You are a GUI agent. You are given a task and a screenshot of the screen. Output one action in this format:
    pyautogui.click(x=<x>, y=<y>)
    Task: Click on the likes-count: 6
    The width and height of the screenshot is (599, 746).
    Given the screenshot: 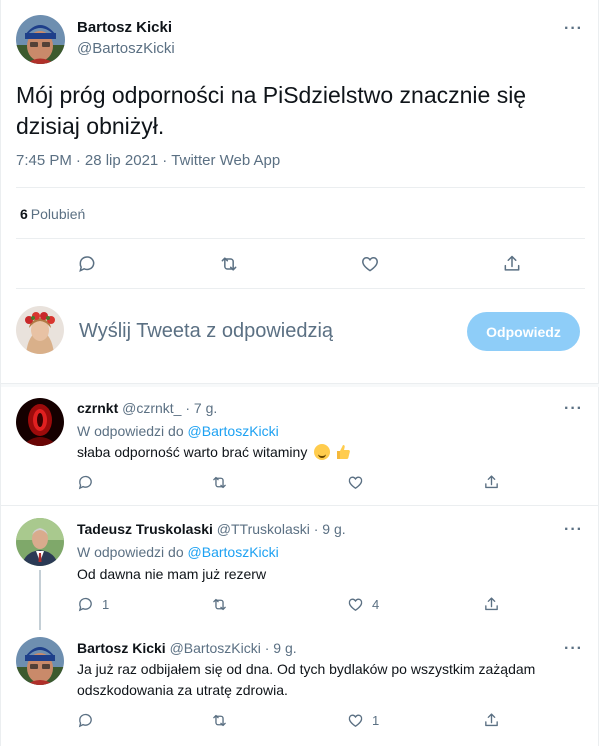 What is the action you would take?
    pyautogui.click(x=24, y=214)
    